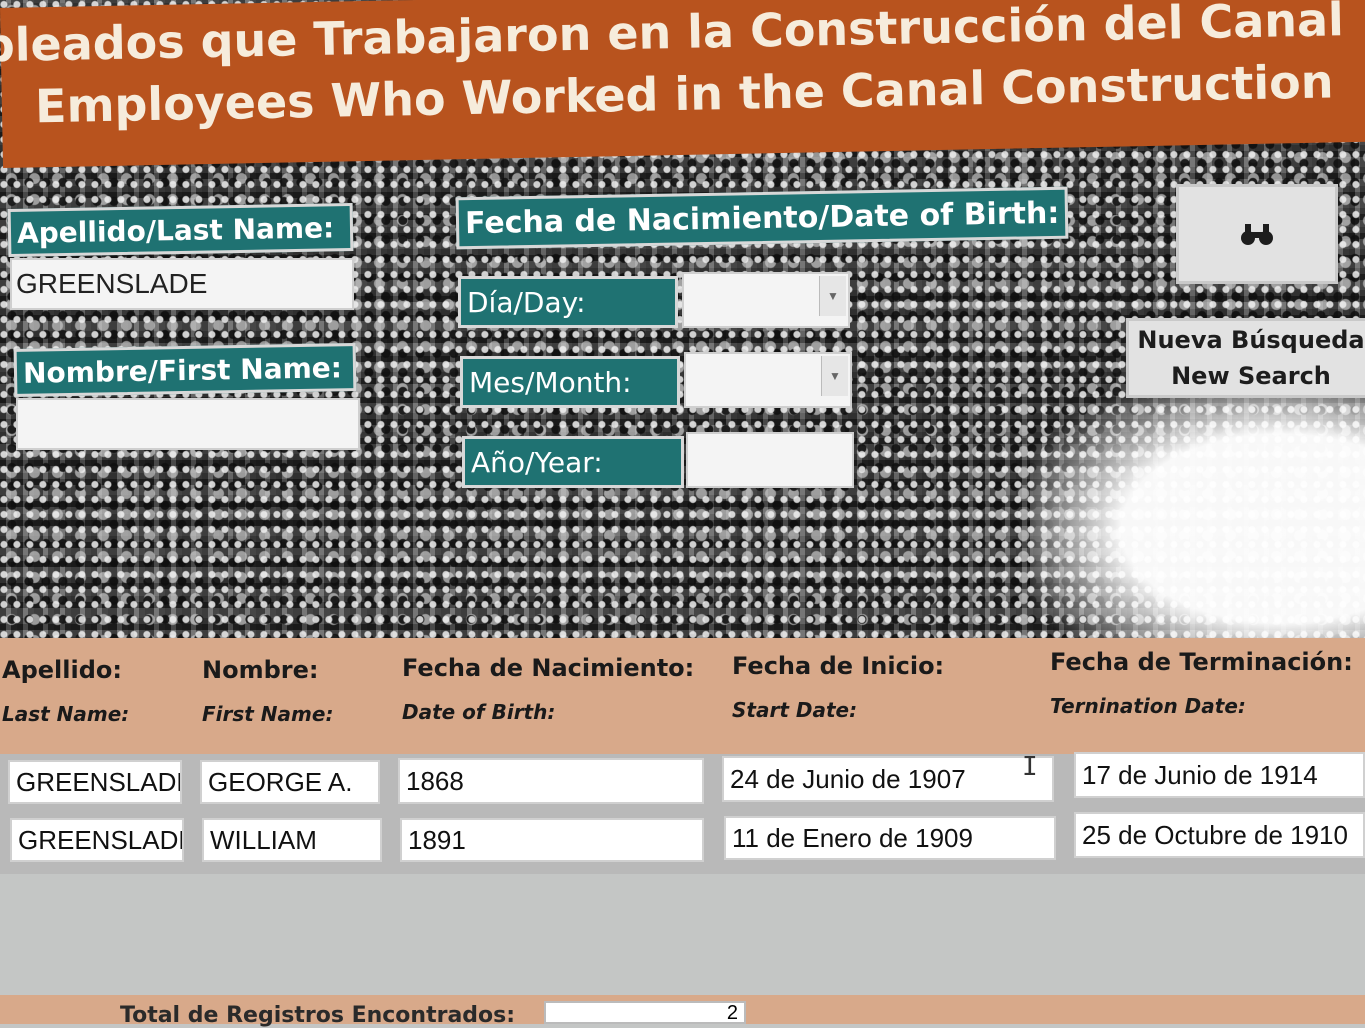 The height and width of the screenshot is (1028, 1365). Describe the element at coordinates (479, 712) in the screenshot. I see `column-header-en: Date of Birth:` at that location.